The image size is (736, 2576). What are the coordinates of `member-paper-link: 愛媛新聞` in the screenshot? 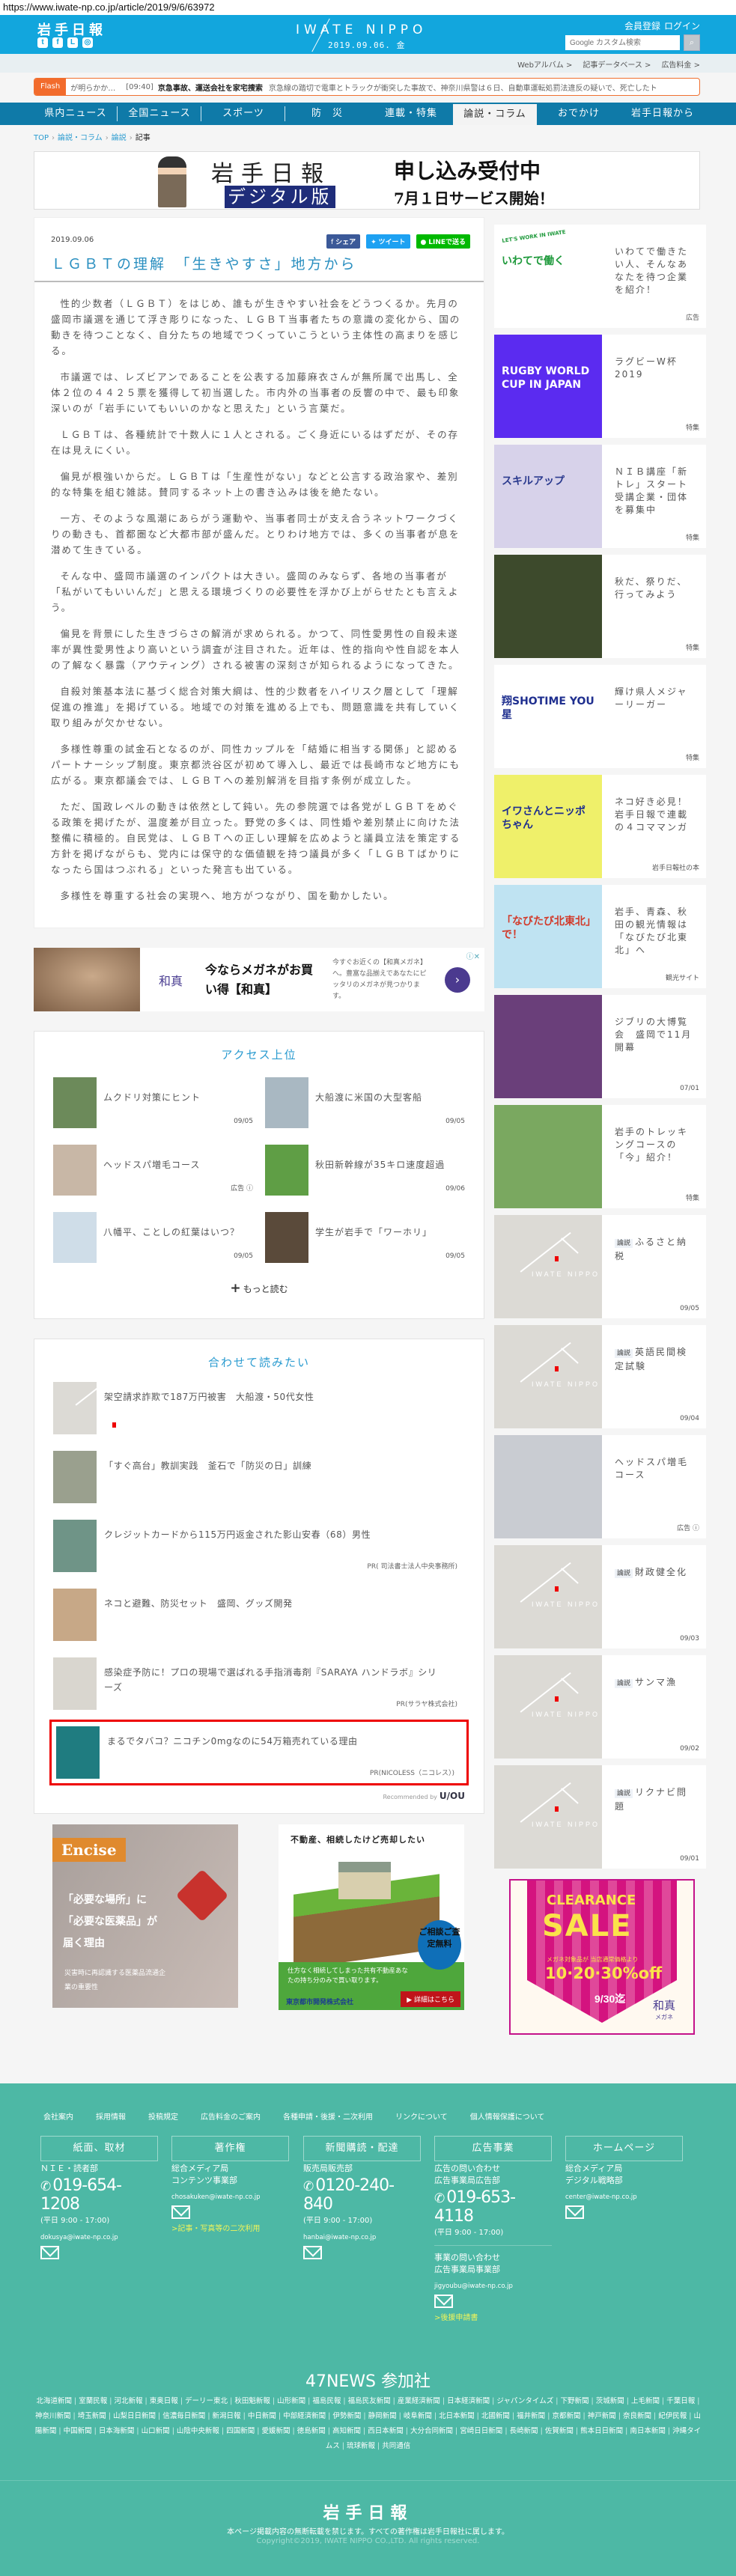 It's located at (278, 2431).